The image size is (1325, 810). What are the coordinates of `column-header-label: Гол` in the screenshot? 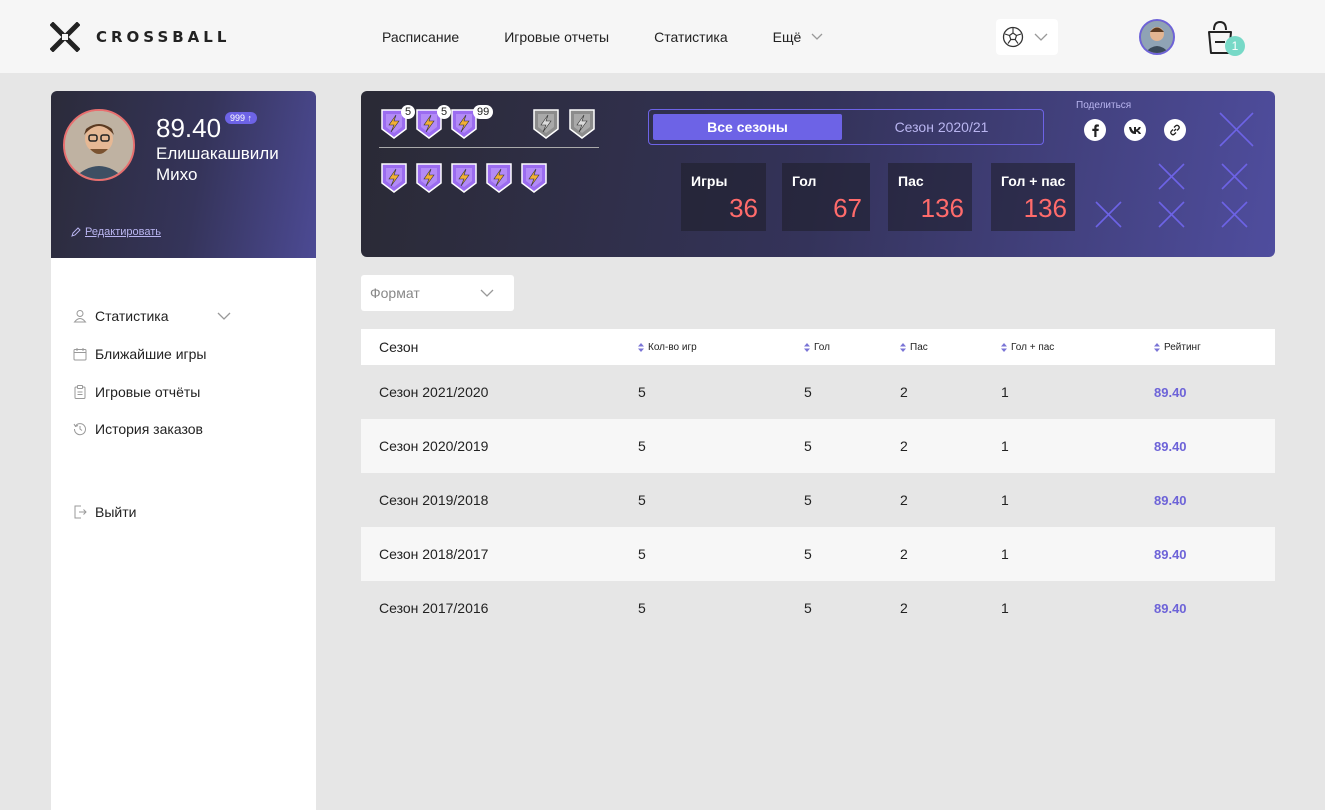 It's located at (822, 347).